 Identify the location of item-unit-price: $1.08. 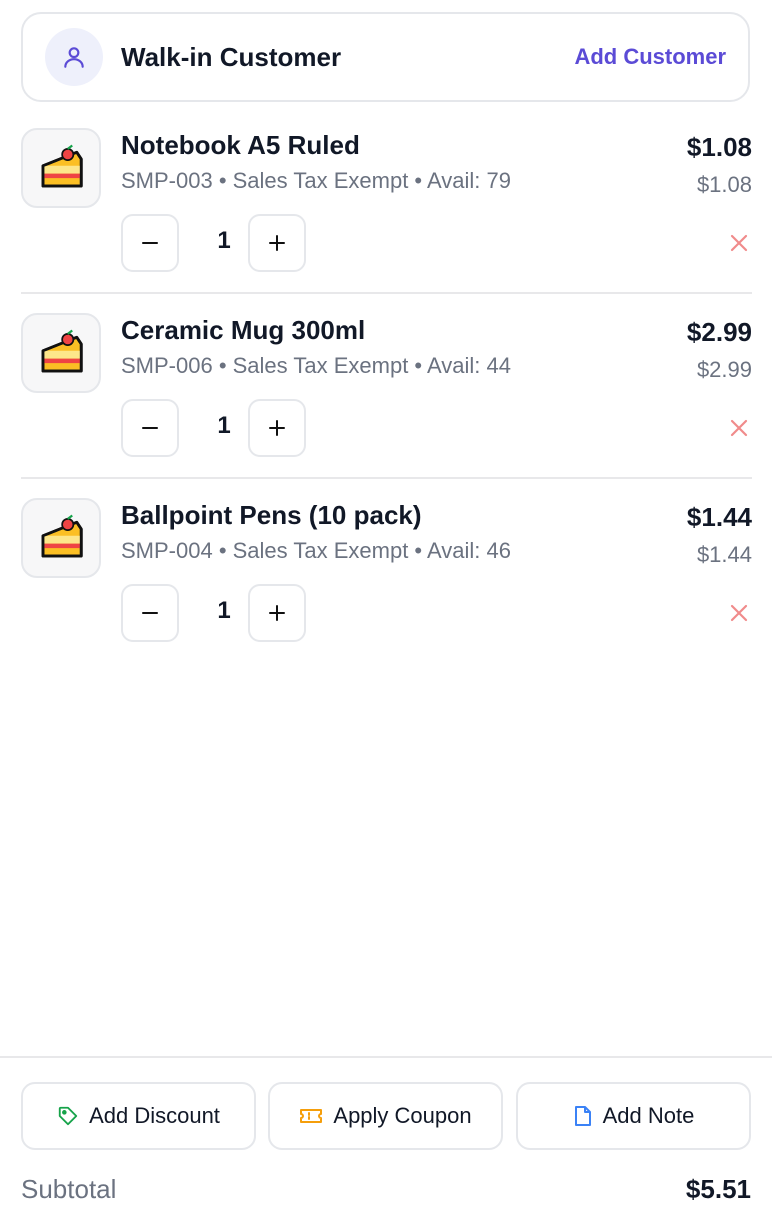
(724, 184).